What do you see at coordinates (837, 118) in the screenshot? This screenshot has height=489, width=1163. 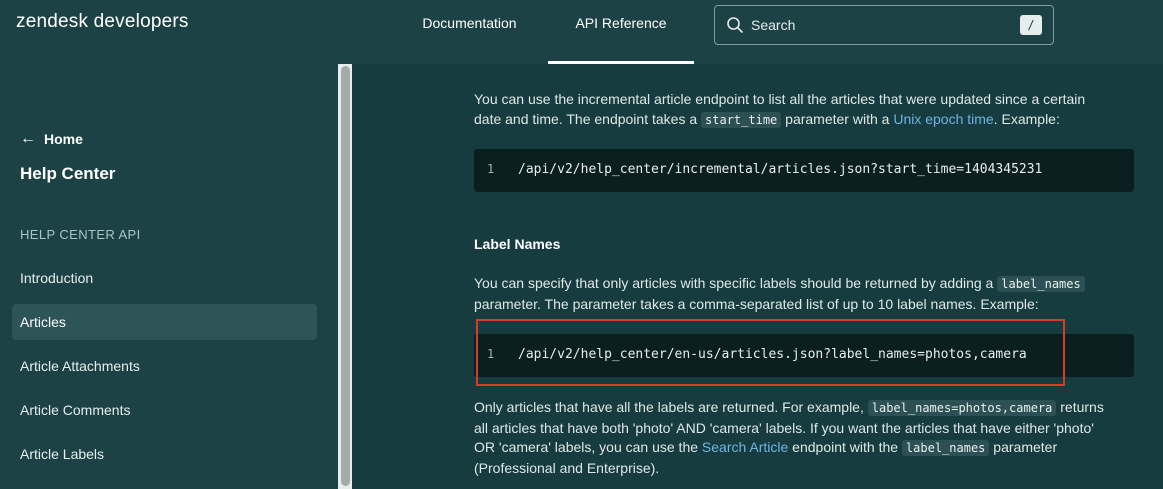 I see `text: parameter with a` at bounding box center [837, 118].